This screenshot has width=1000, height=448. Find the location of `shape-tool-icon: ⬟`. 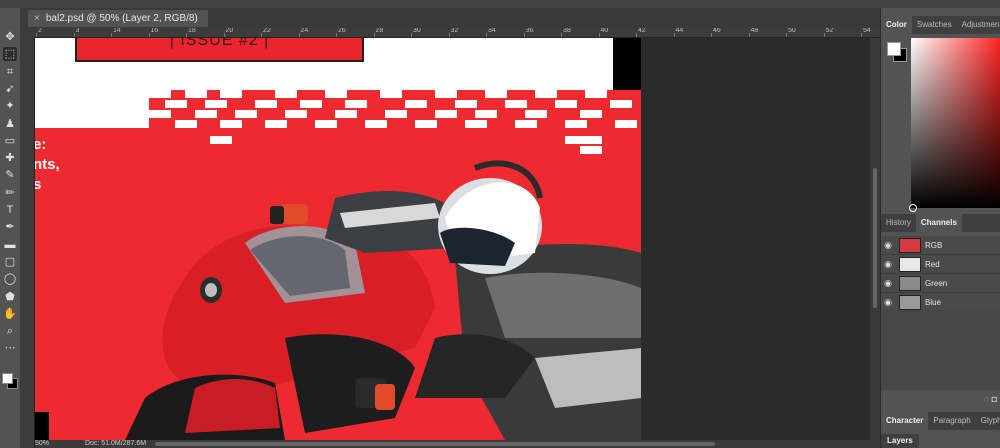

shape-tool-icon: ⬟ is located at coordinates (10, 297).